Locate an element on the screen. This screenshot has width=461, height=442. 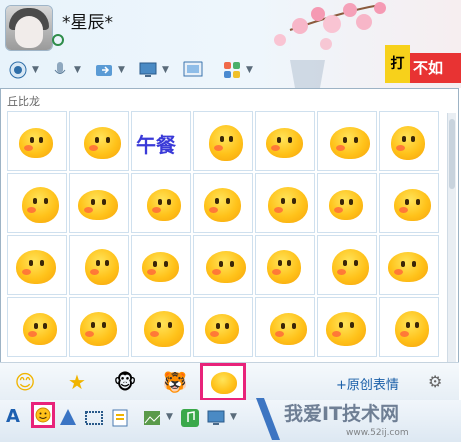
microphone-icon is located at coordinates (60, 68).